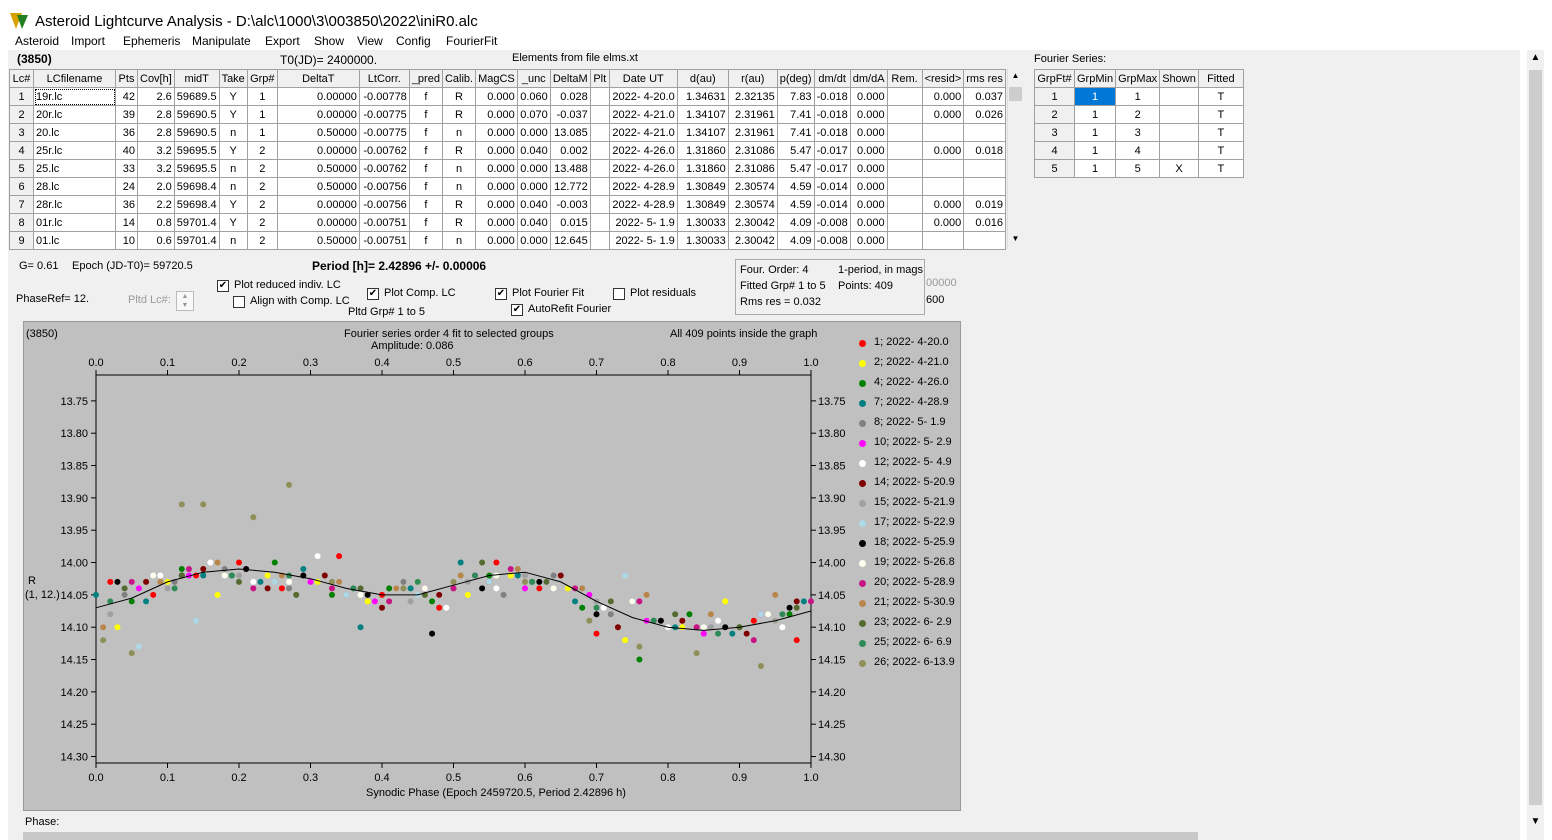 The height and width of the screenshot is (840, 1552). I want to click on table-cell: 0.018, so click(984, 150).